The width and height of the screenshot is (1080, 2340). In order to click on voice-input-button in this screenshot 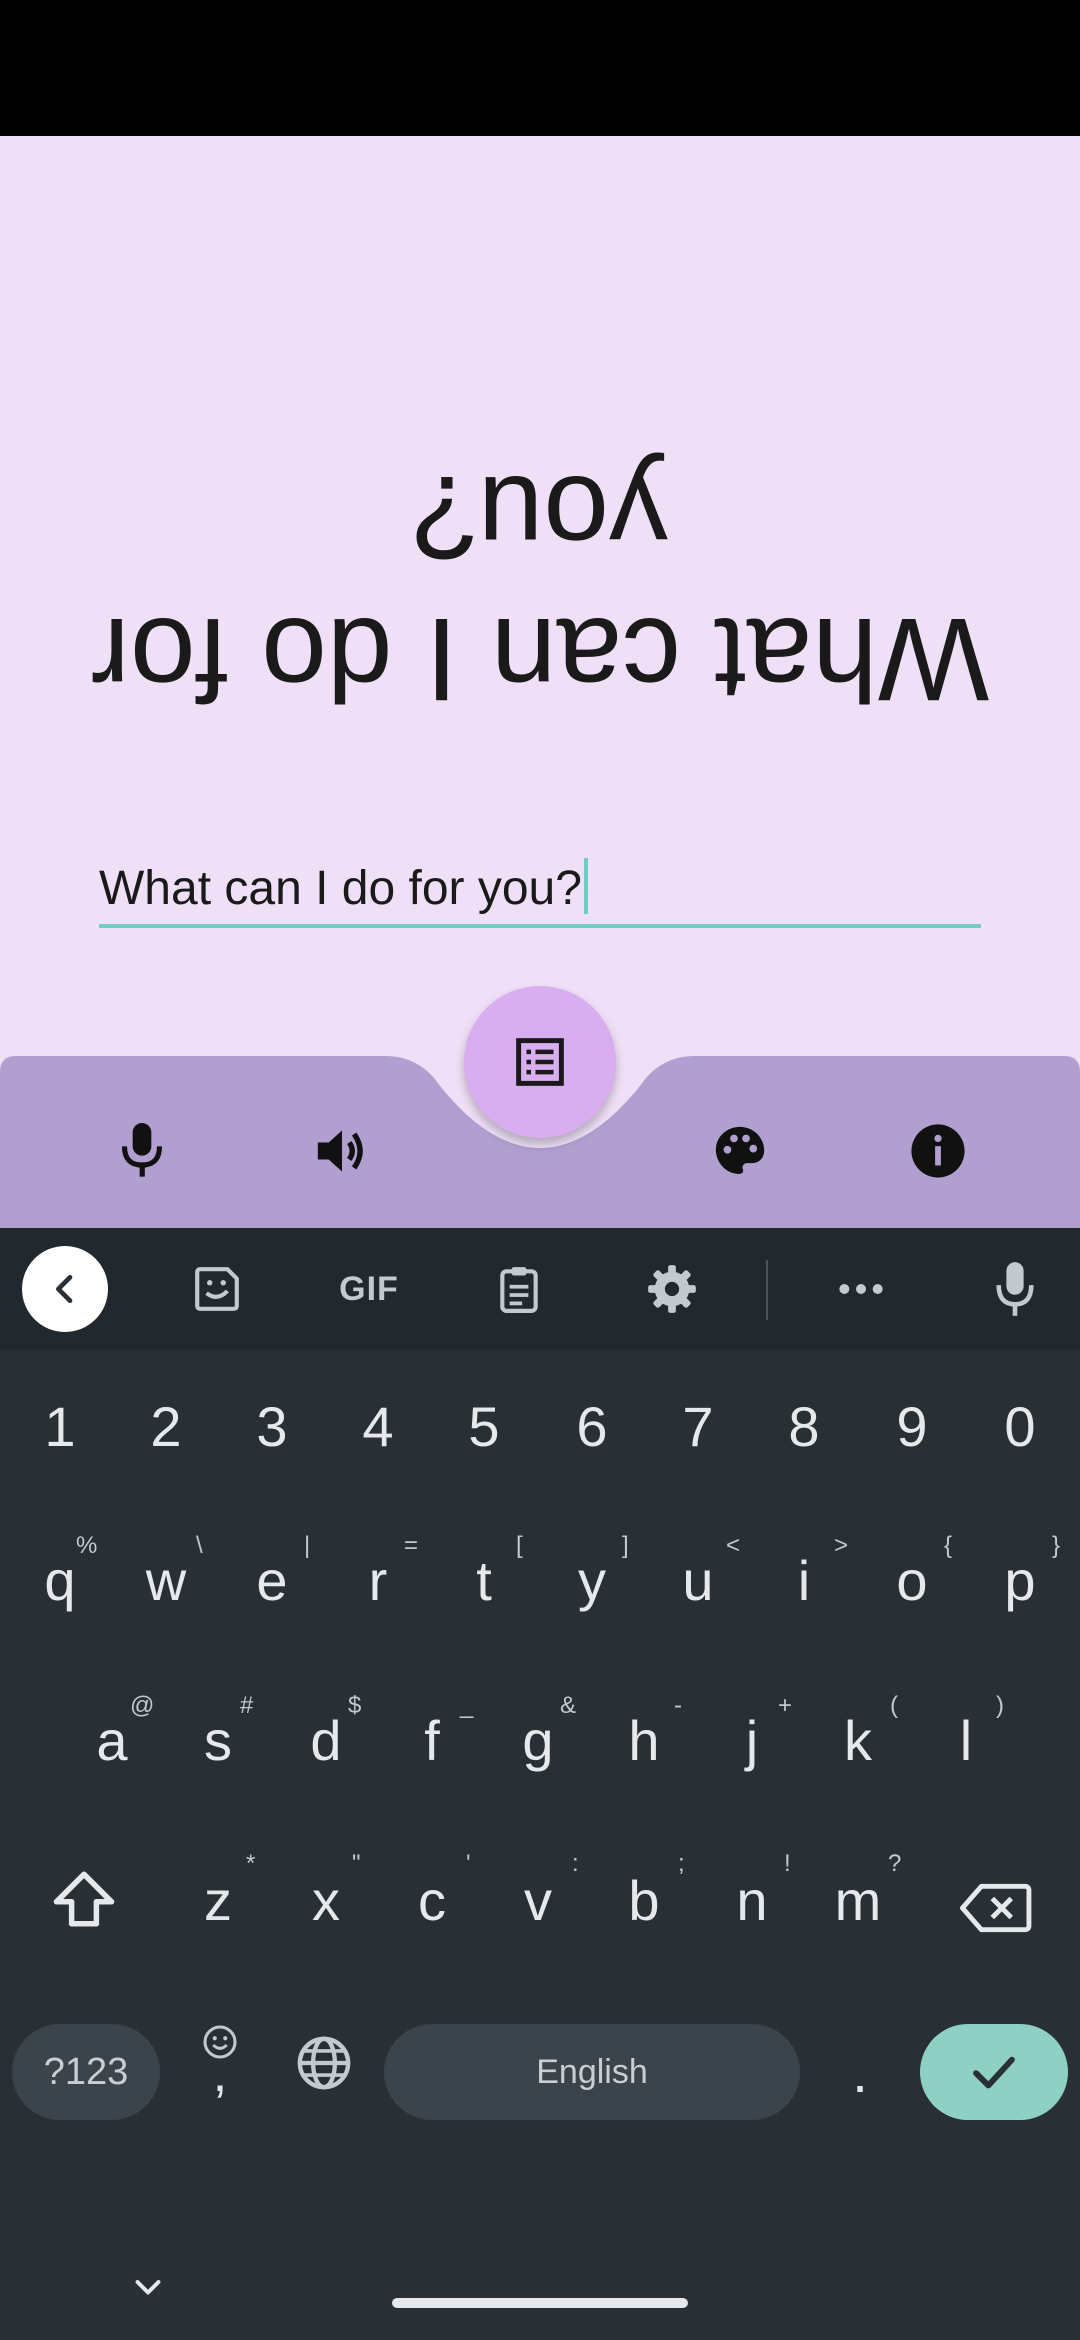, I will do `click(1015, 1289)`.